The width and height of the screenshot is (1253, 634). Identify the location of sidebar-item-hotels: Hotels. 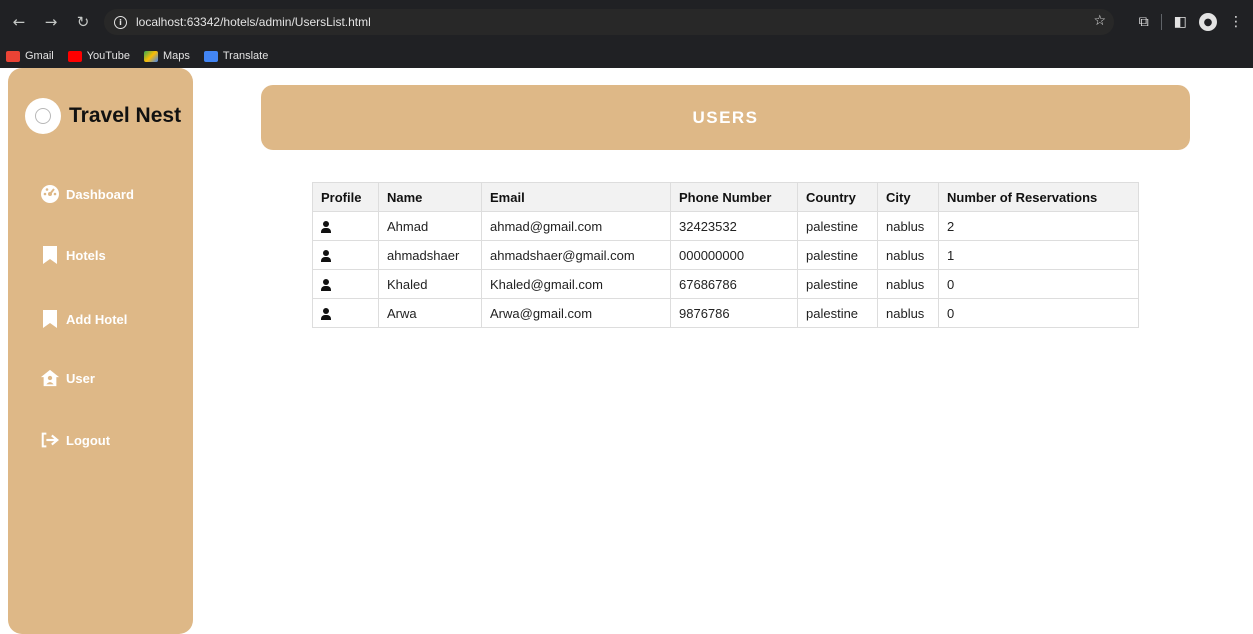
(73, 255).